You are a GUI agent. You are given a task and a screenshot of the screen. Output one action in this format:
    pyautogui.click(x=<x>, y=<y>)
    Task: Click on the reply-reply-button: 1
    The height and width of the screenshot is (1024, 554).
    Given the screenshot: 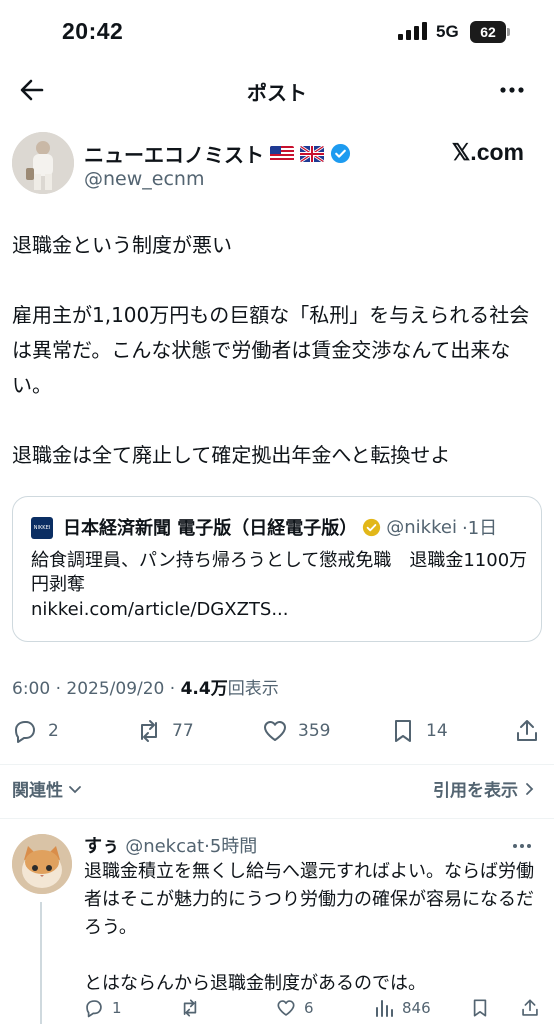 What is the action you would take?
    pyautogui.click(x=103, y=1008)
    